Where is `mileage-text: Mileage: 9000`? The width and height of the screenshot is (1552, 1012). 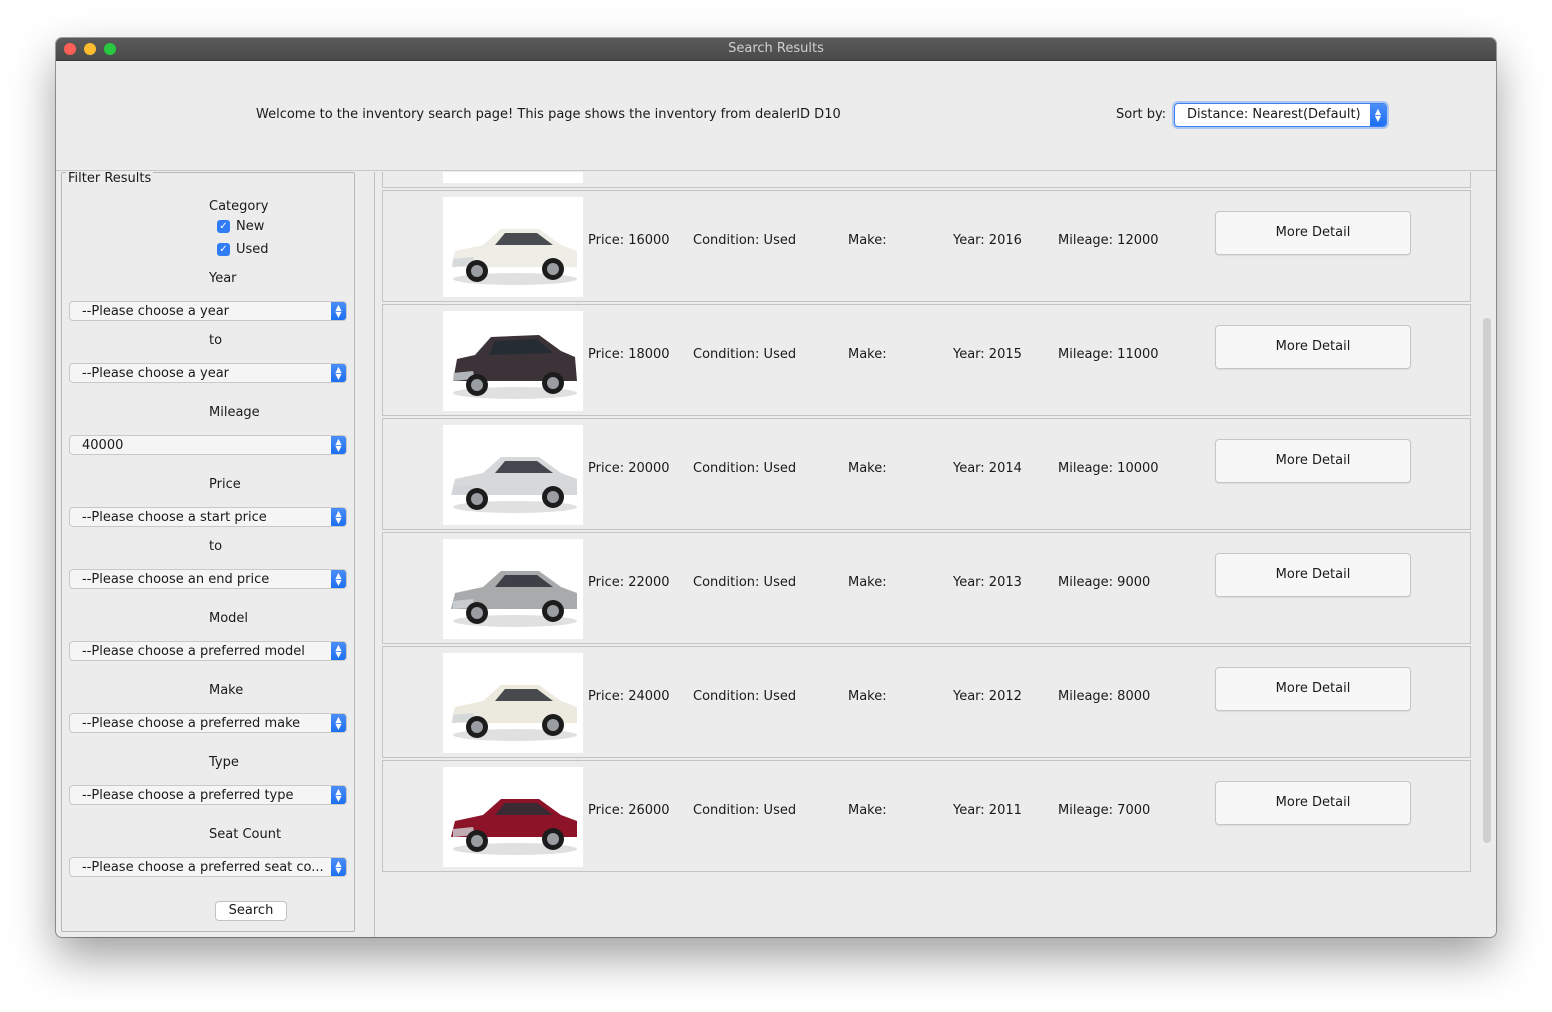
mileage-text: Mileage: 9000 is located at coordinates (1104, 582).